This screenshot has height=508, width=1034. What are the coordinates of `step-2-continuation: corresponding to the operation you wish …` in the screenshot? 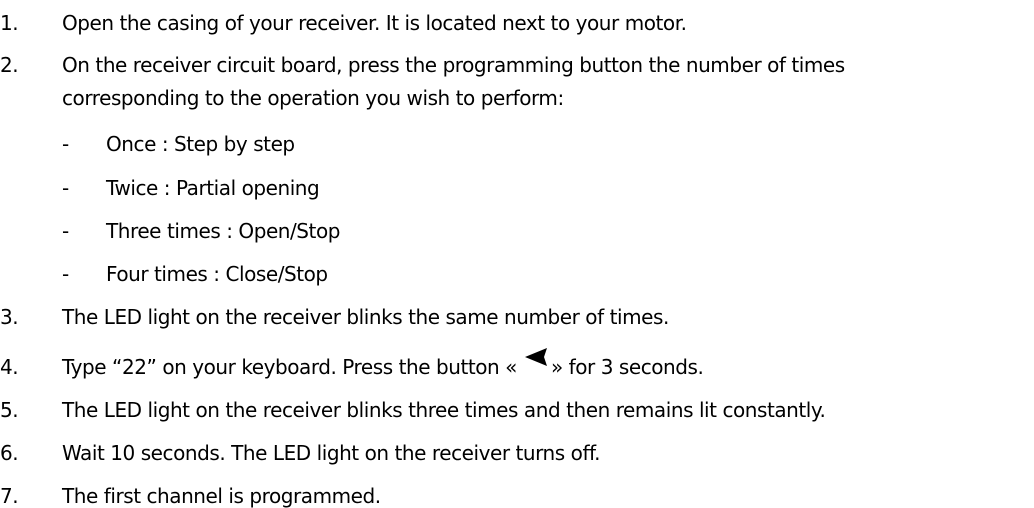 It's located at (517, 98).